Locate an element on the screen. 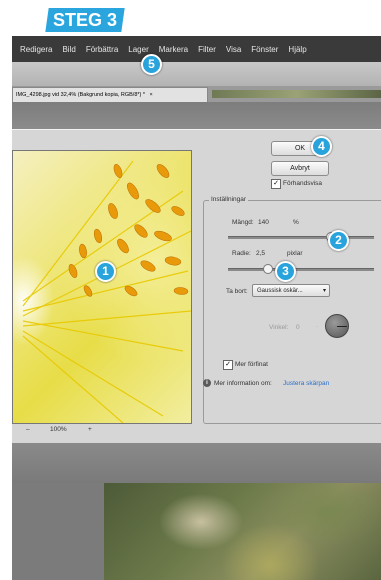 Image resolution: width=381 pixels, height=580 pixels. radius-slider-track is located at coordinates (301, 269).